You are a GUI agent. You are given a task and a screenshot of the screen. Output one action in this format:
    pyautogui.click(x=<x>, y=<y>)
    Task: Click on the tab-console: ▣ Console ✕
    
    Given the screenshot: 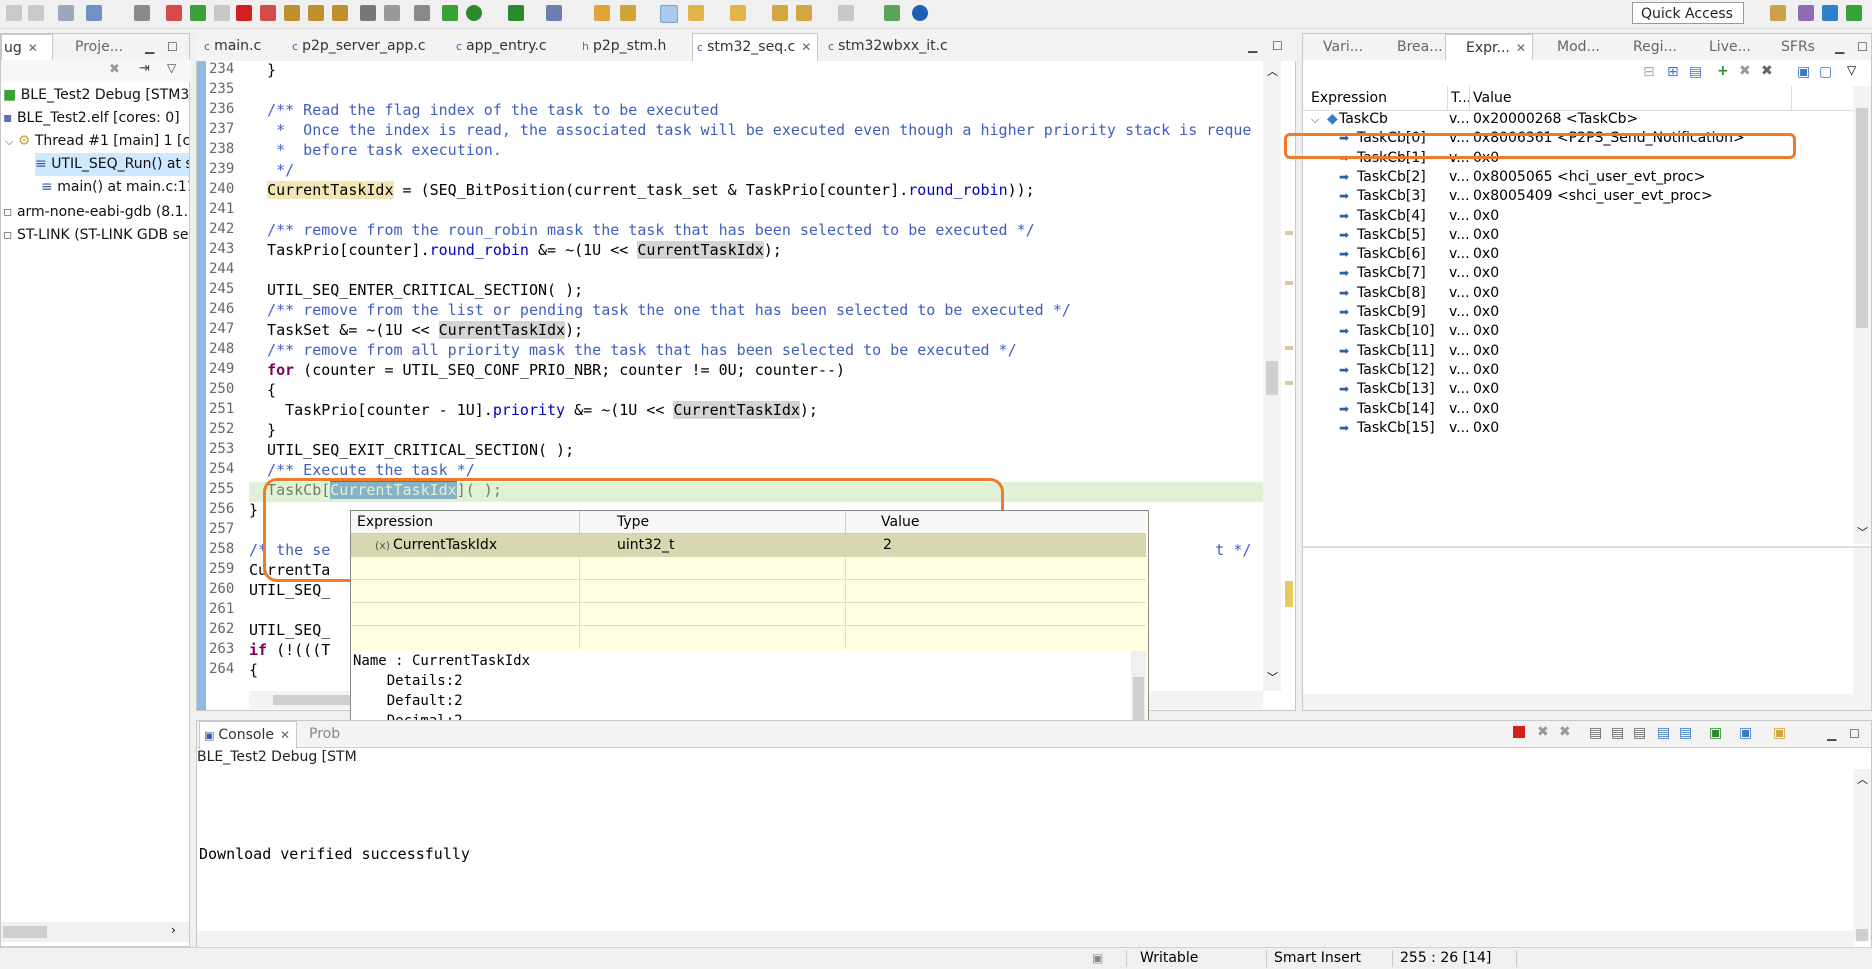 What is the action you would take?
    pyautogui.click(x=248, y=735)
    